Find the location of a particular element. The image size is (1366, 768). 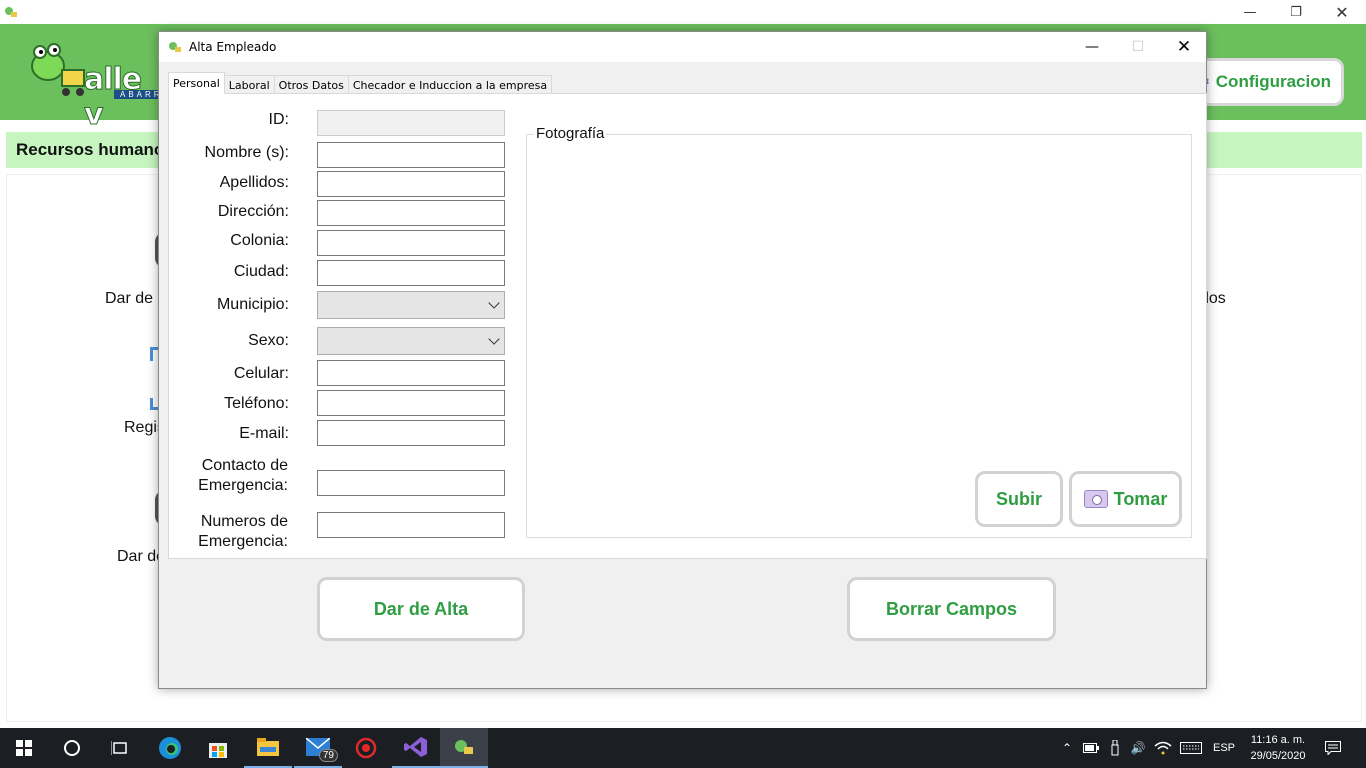

ciudad-field is located at coordinates (411, 273).